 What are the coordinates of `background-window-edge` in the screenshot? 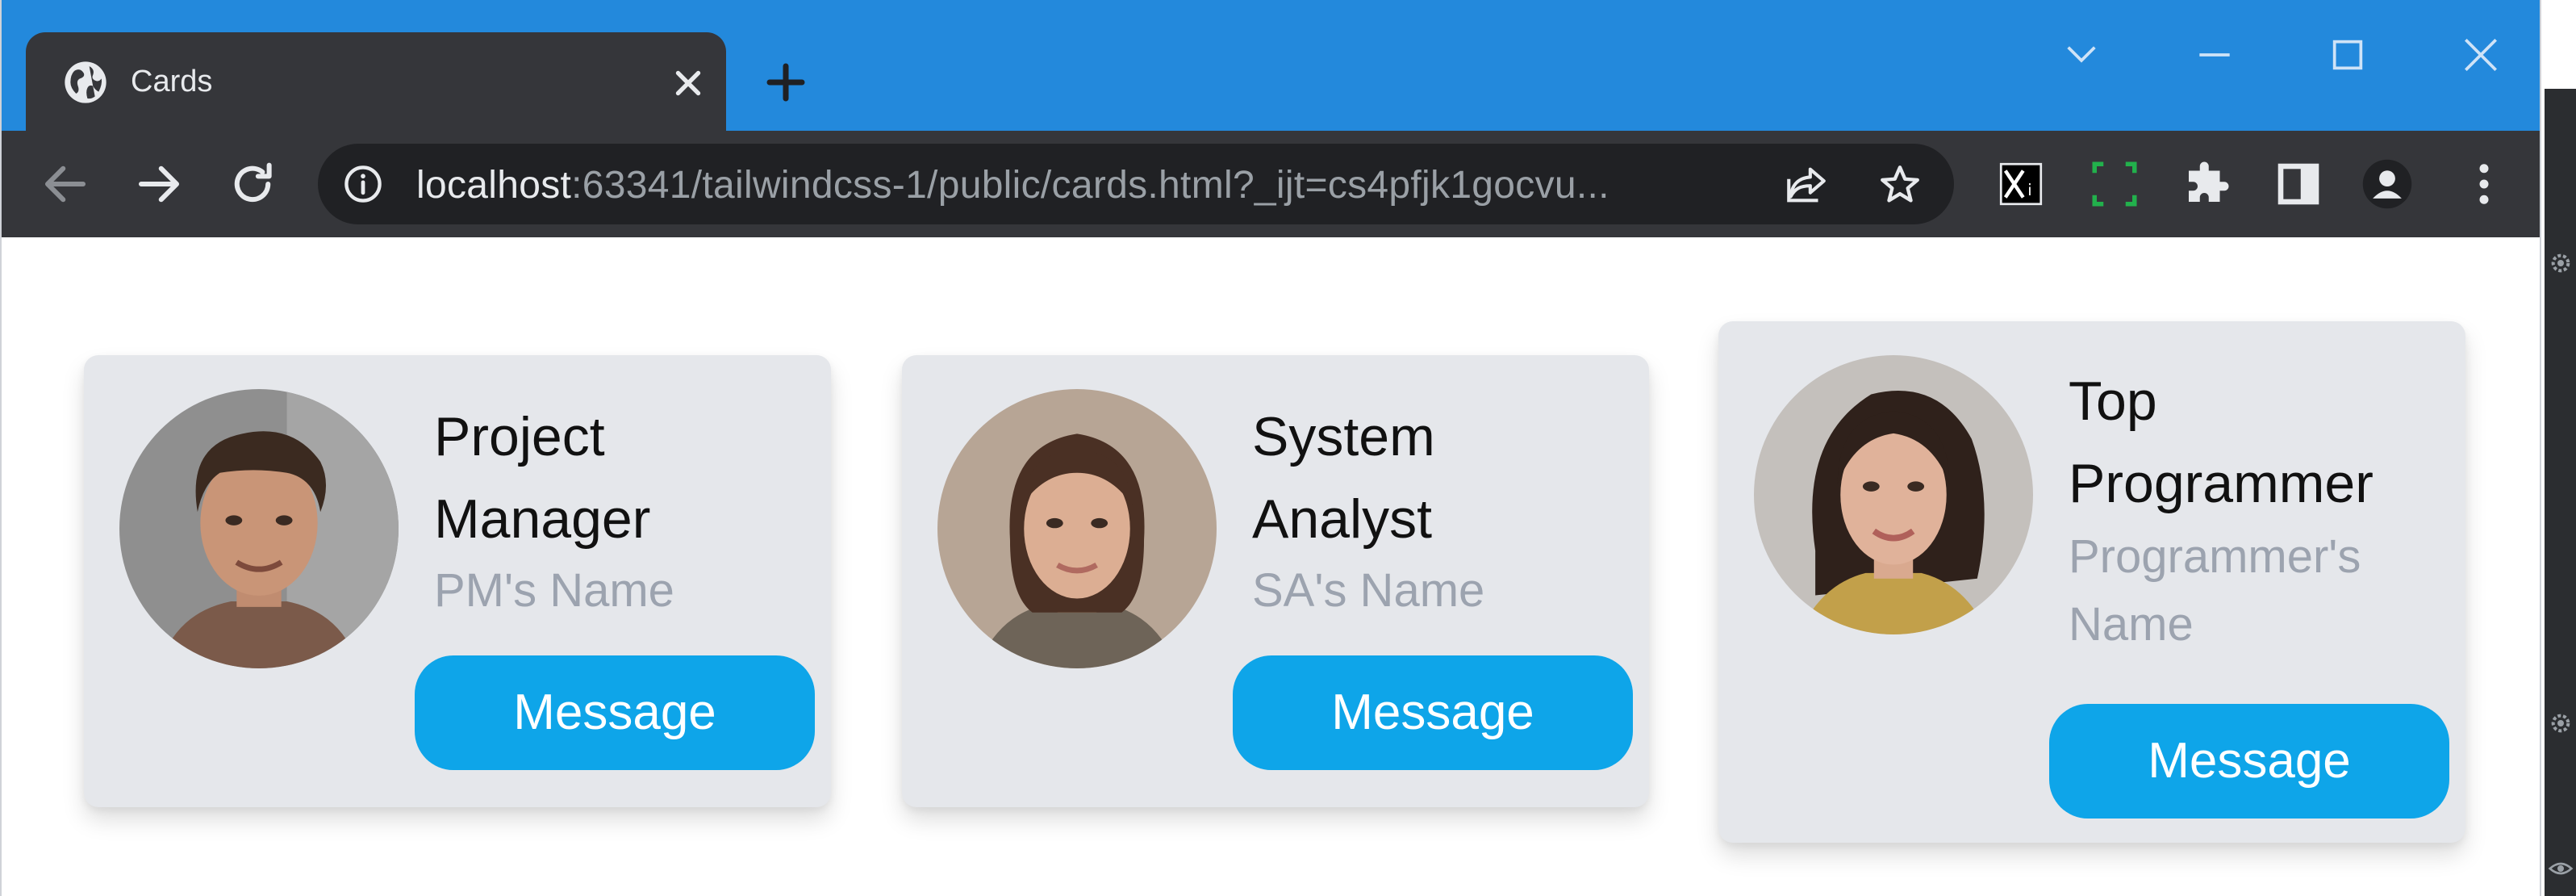 It's located at (2560, 448).